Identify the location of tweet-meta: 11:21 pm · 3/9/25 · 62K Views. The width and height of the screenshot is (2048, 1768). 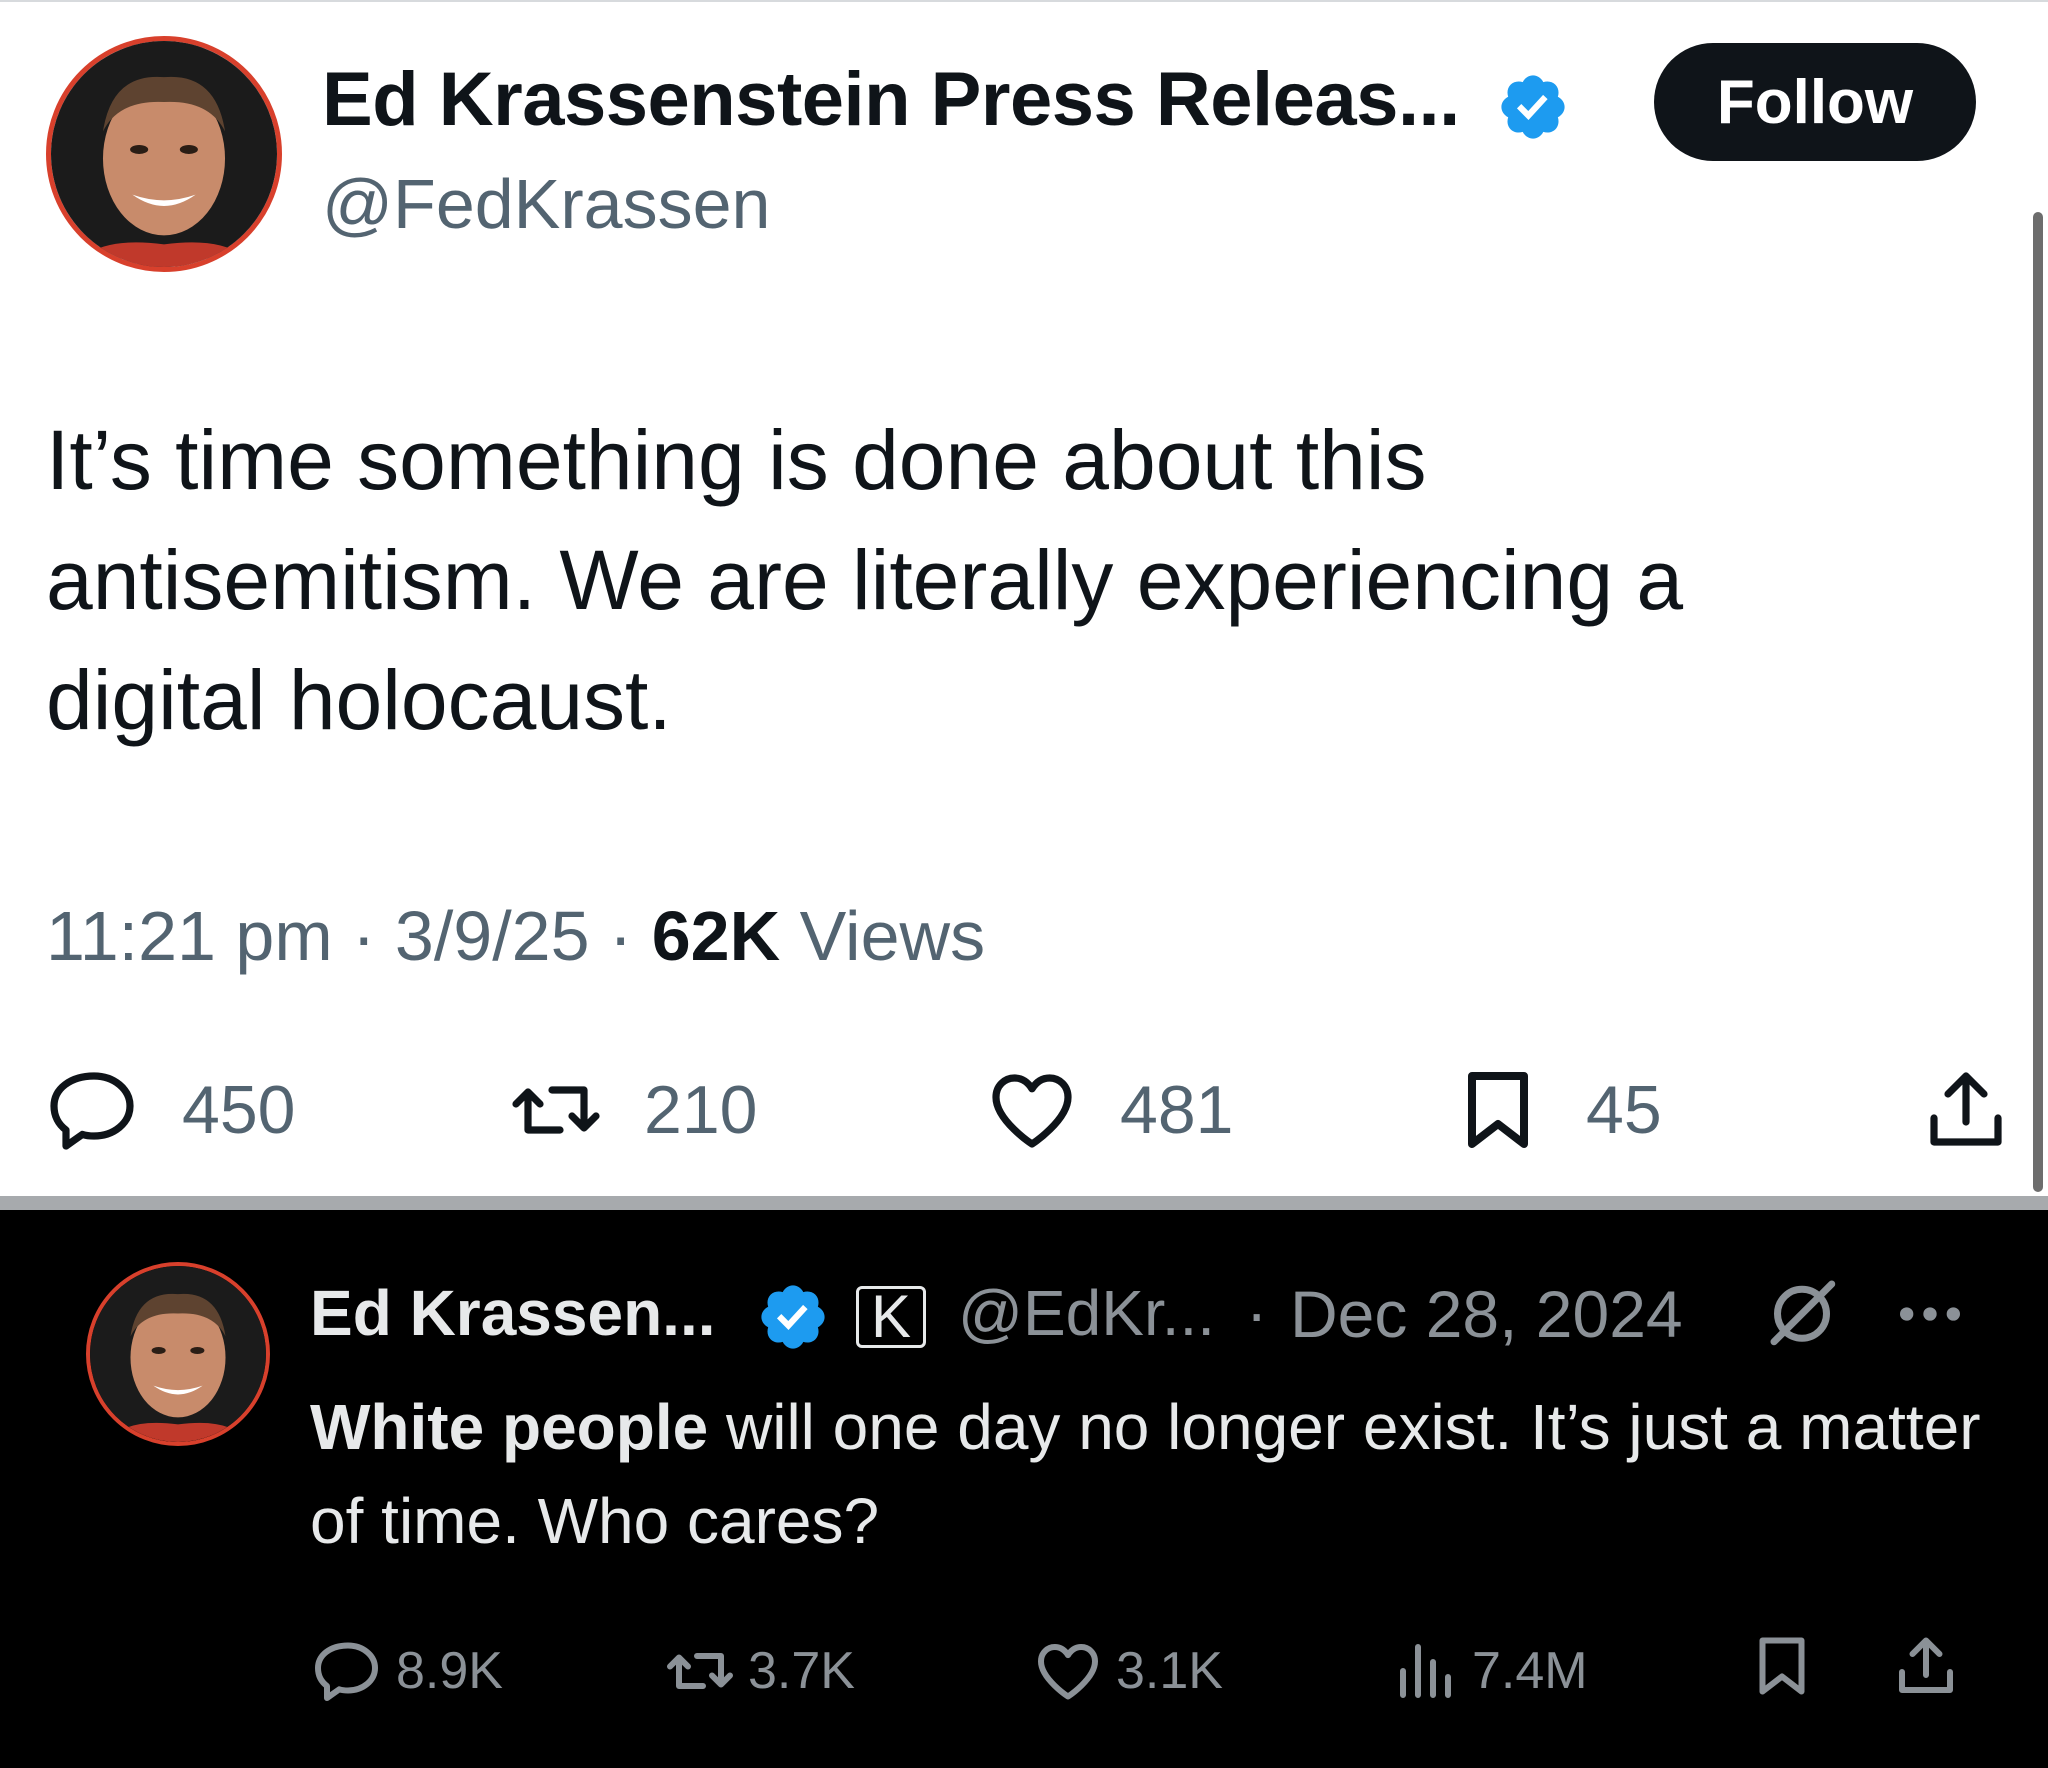
(516, 936).